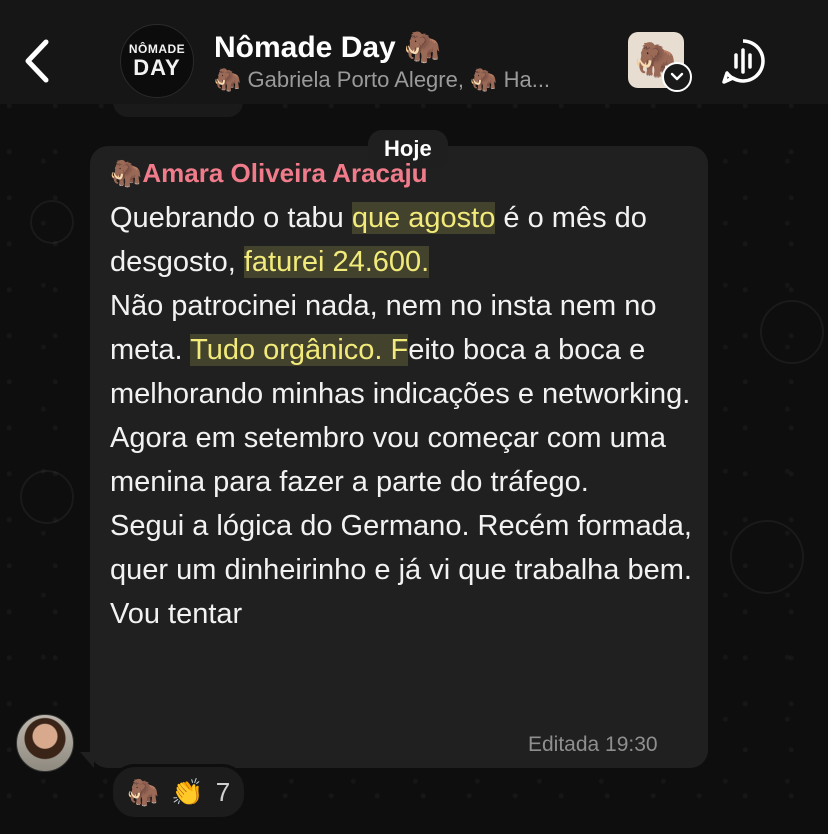 The height and width of the screenshot is (834, 828). I want to click on group-avatar: NÔMADE DAY, so click(157, 61).